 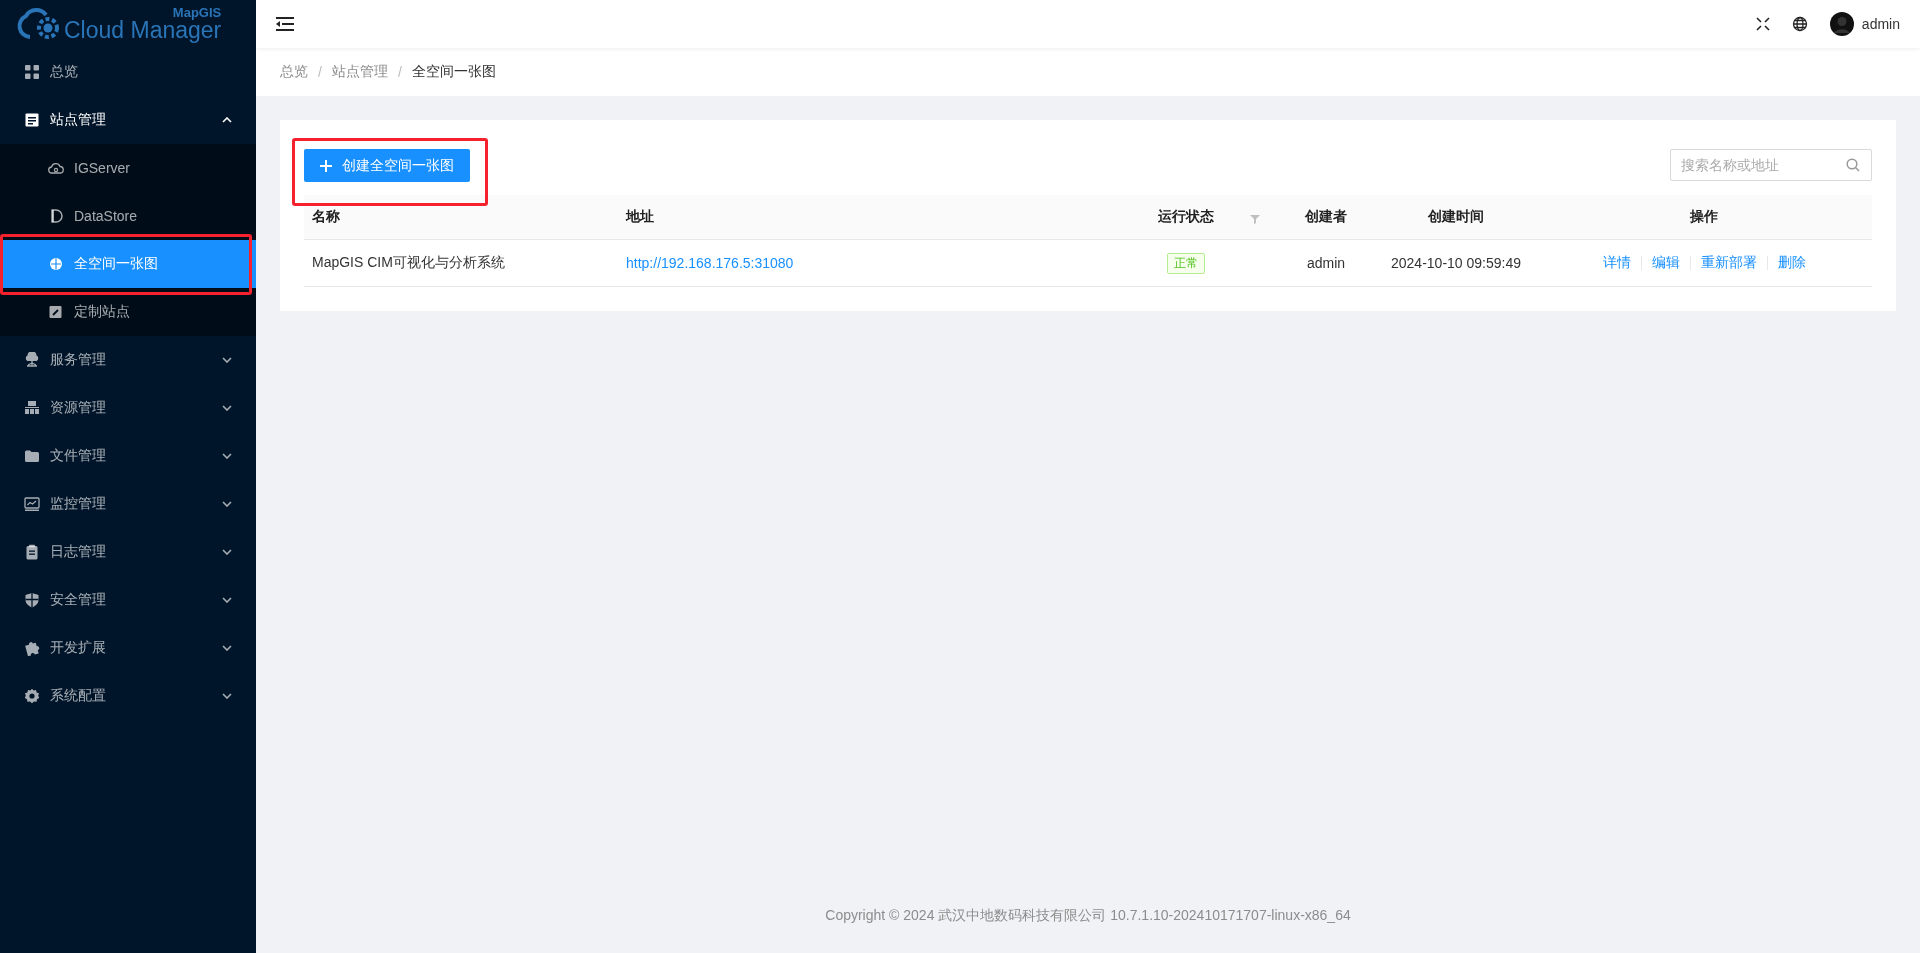 I want to click on menu-item: 服务管理, so click(x=128, y=360).